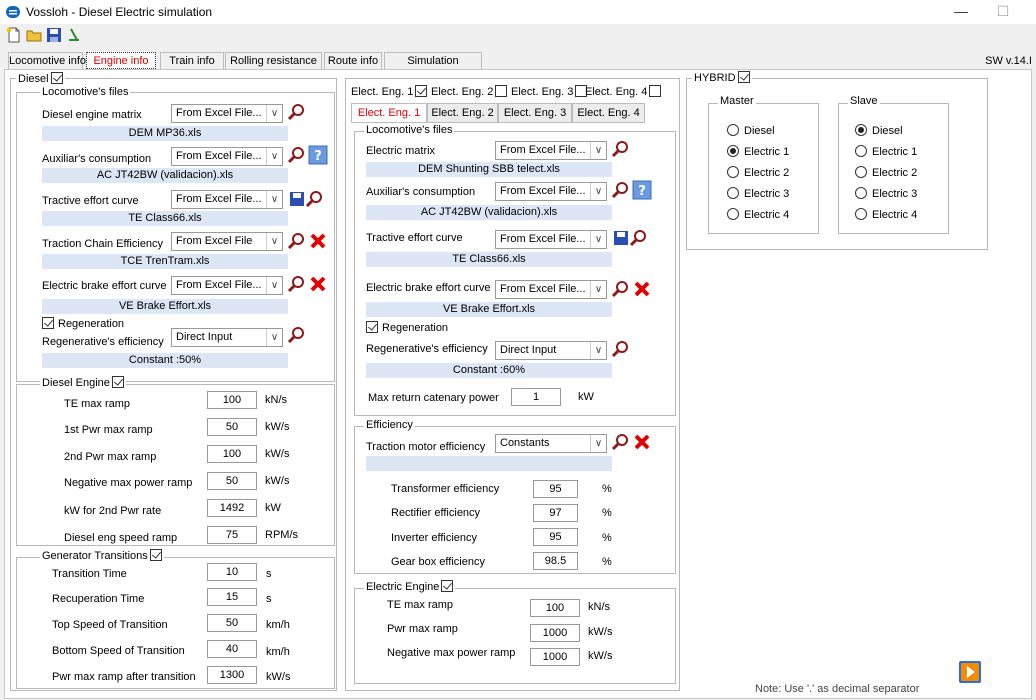  I want to click on elect-eng-2-check: Elect. Eng. 2, so click(469, 91).